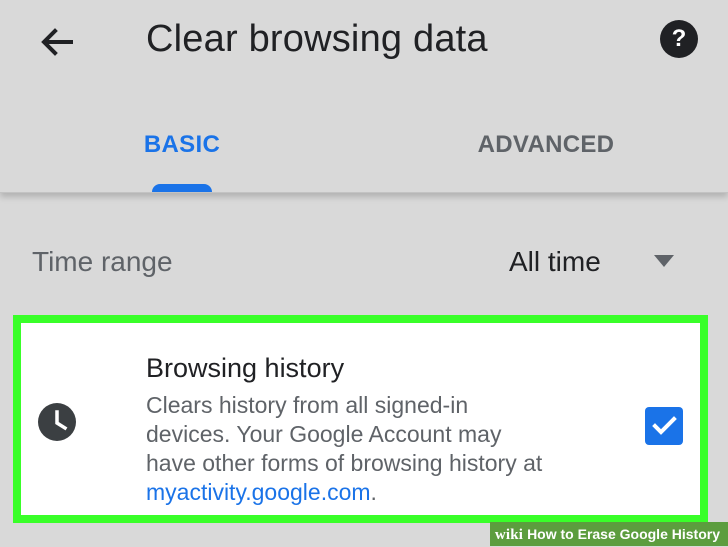 This screenshot has height=547, width=728. What do you see at coordinates (307, 405) in the screenshot?
I see `description-line: Clears history from all signed-in` at bounding box center [307, 405].